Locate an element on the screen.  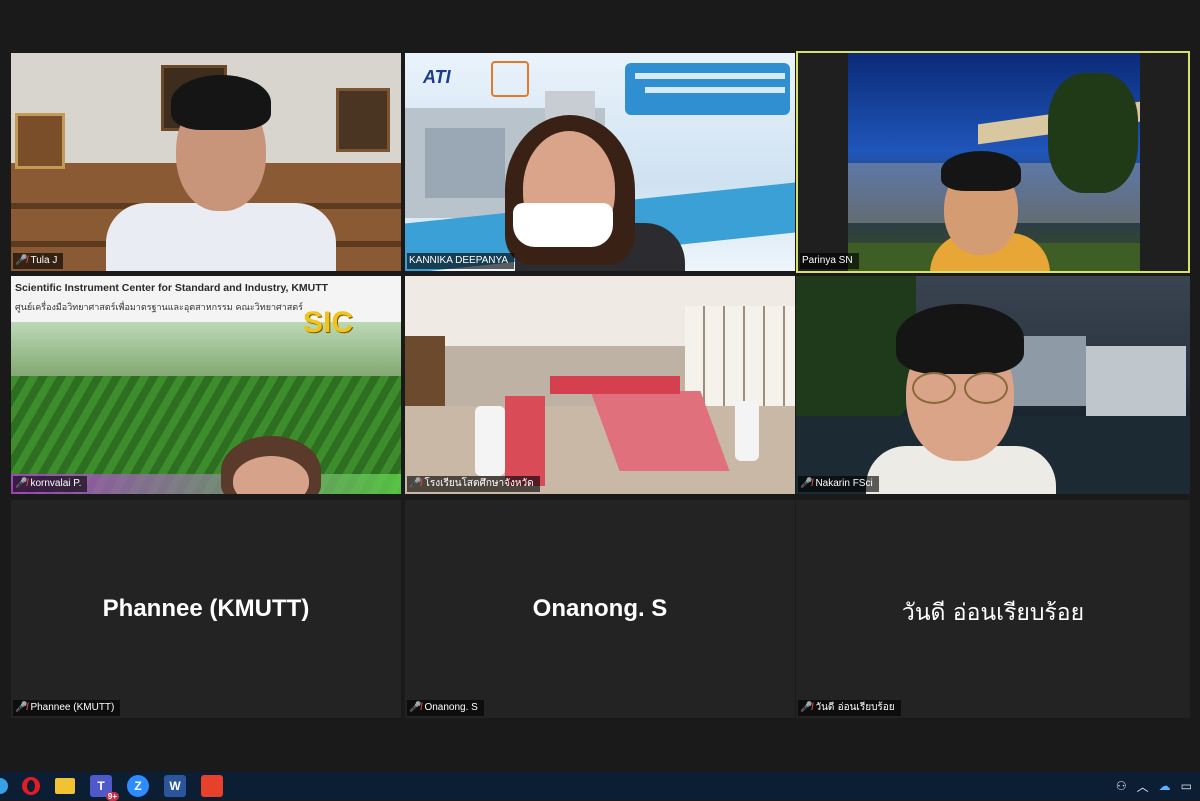
video-tile-nakarin: 🎤̸ Nakarin FSci is located at coordinates (993, 385).